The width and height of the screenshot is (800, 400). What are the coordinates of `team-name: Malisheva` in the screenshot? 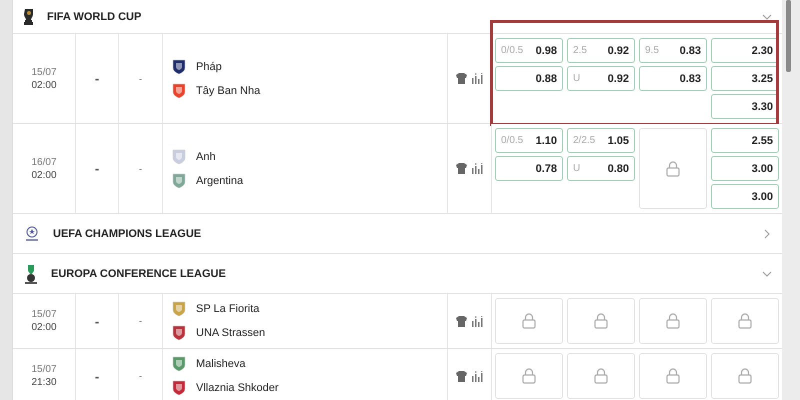 It's located at (221, 364).